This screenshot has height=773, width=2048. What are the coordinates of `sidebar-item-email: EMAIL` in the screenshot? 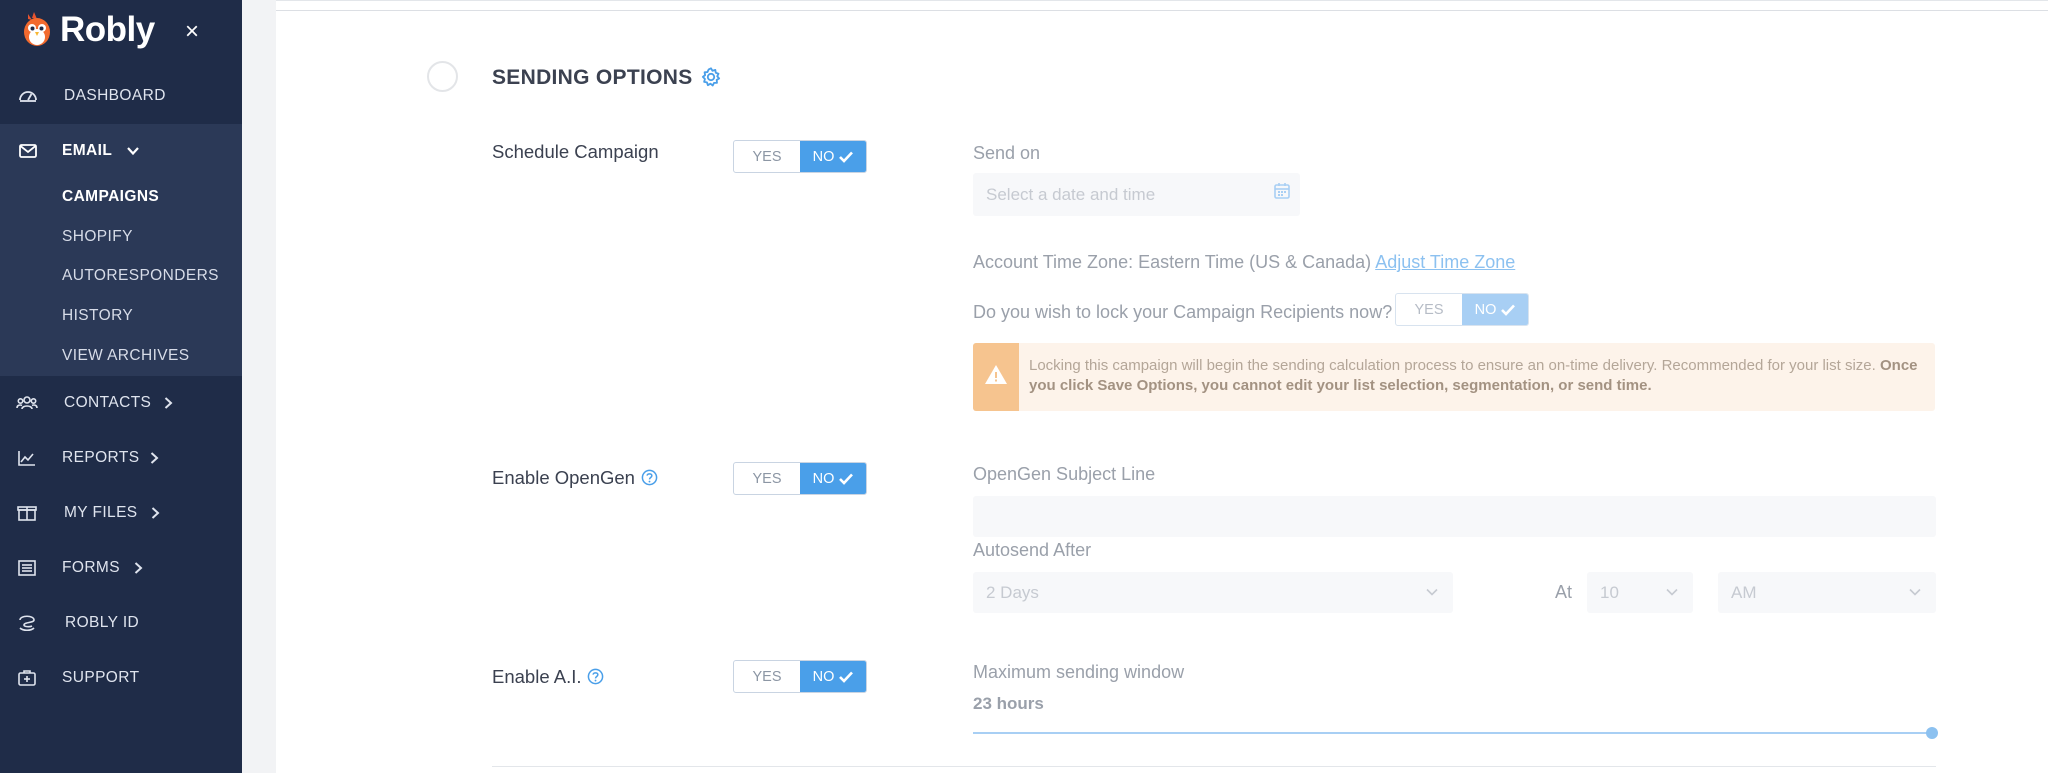 It's located at (121, 151).